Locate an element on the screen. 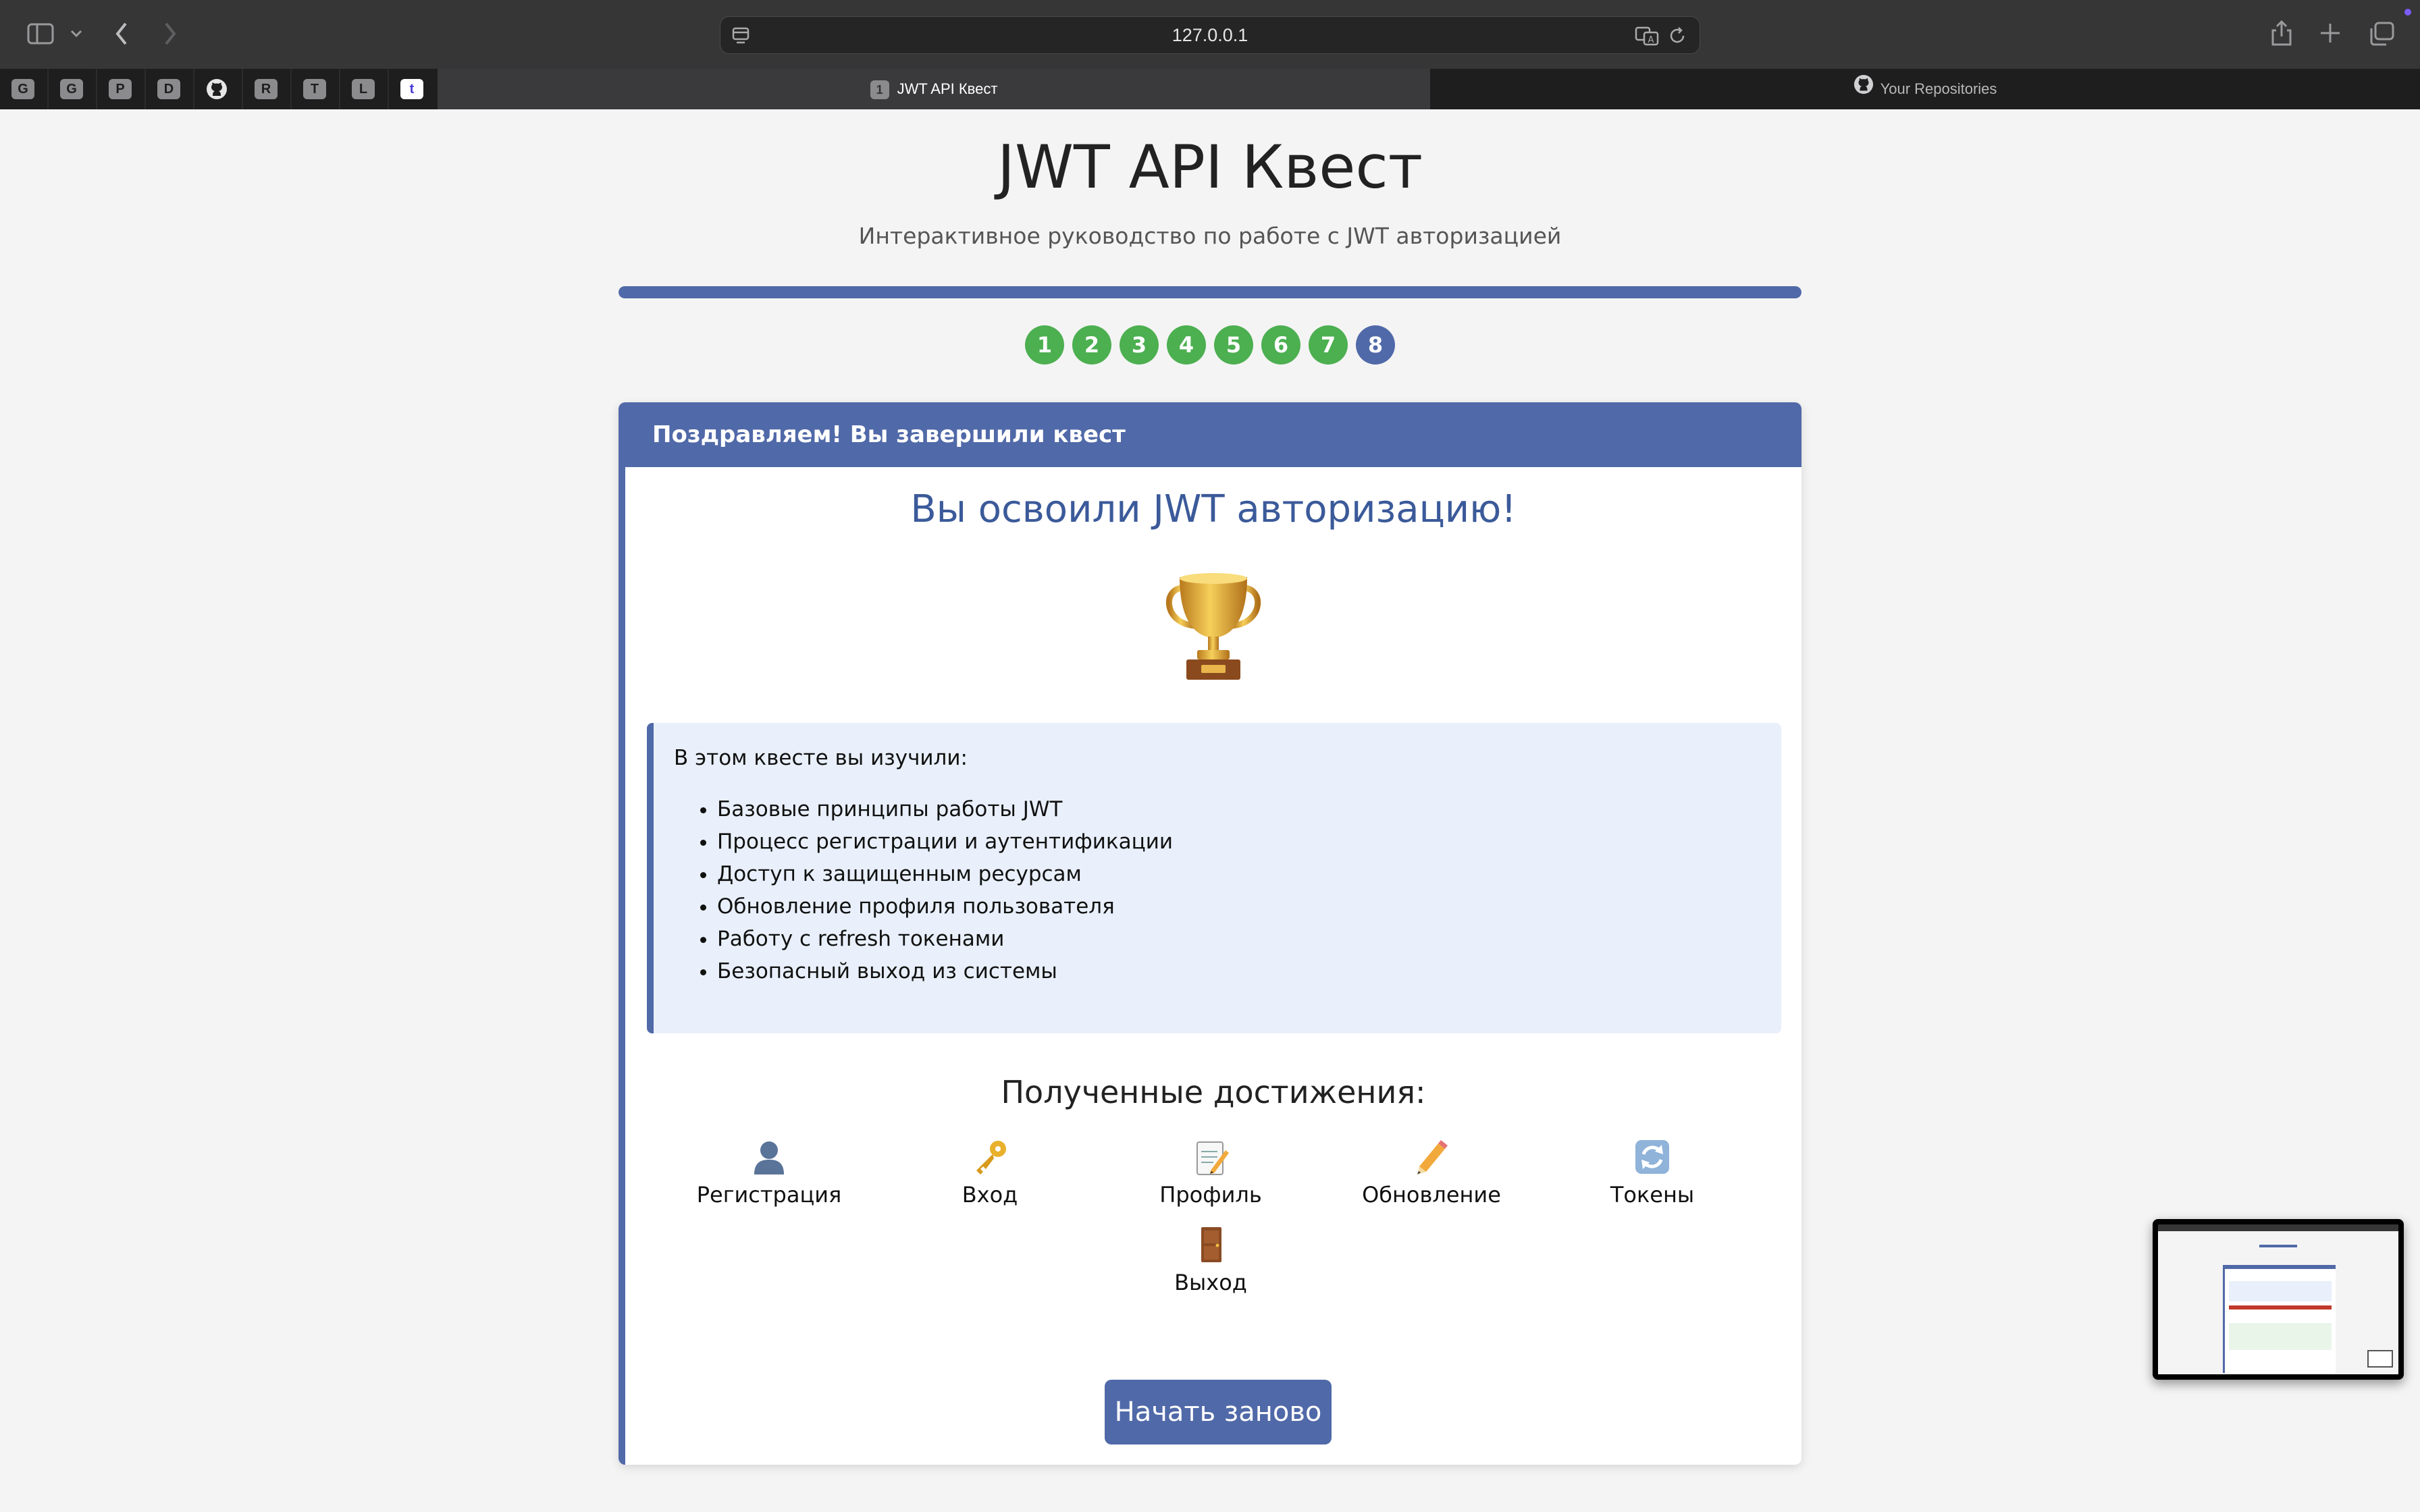 Image resolution: width=2420 pixels, height=1512 pixels. achievement-label: Обновление is located at coordinates (1431, 1195).